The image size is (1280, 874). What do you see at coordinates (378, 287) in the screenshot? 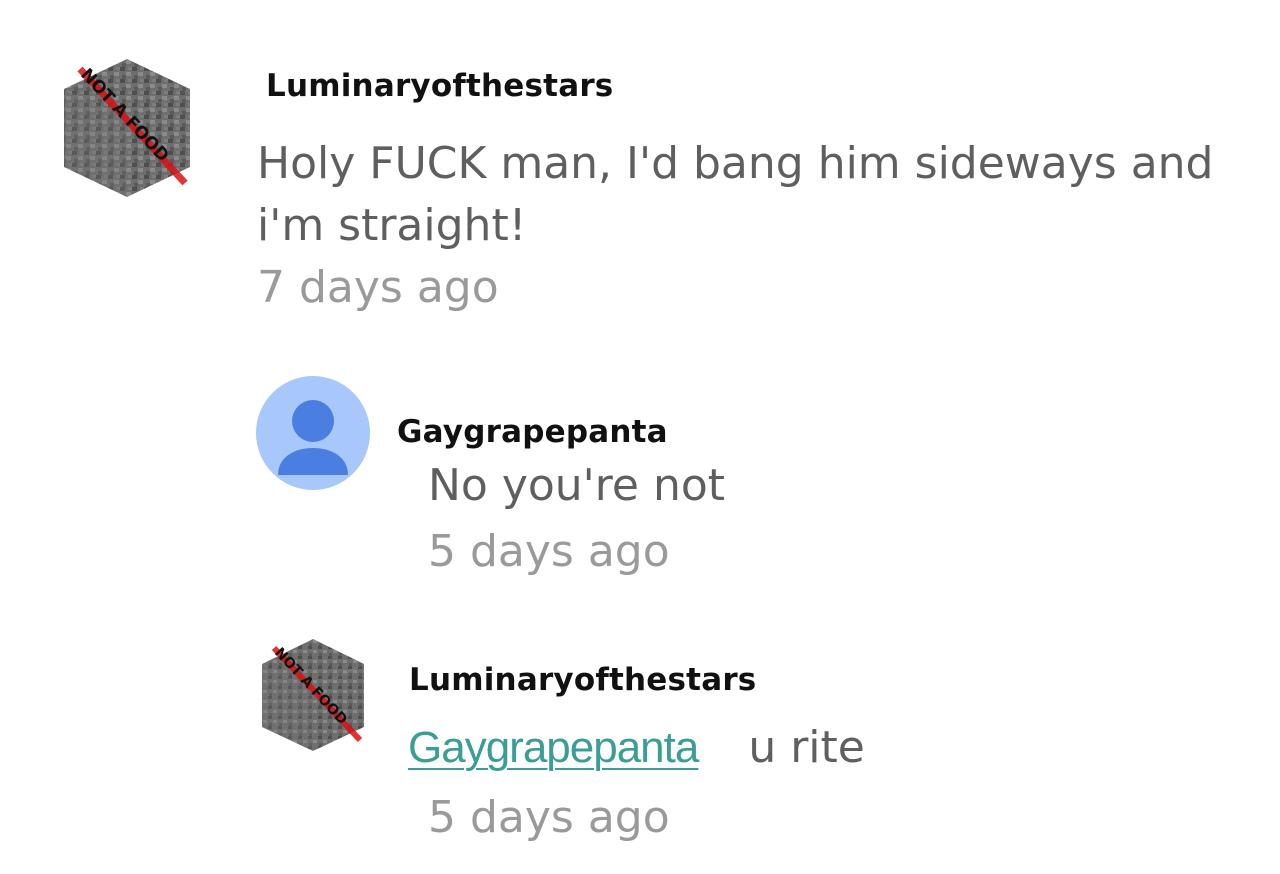
I see `comment-timestamp: 7 days ago` at bounding box center [378, 287].